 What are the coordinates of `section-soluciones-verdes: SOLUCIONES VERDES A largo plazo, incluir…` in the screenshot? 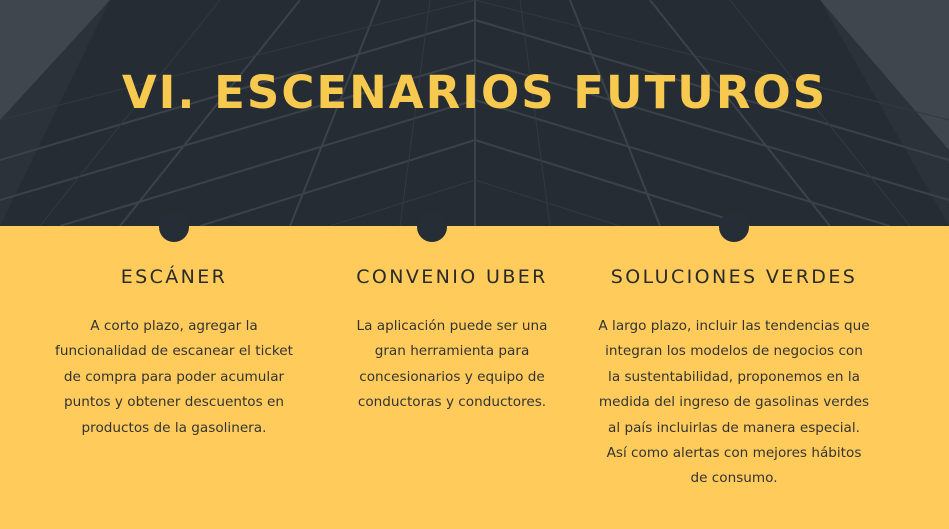 It's located at (734, 379).